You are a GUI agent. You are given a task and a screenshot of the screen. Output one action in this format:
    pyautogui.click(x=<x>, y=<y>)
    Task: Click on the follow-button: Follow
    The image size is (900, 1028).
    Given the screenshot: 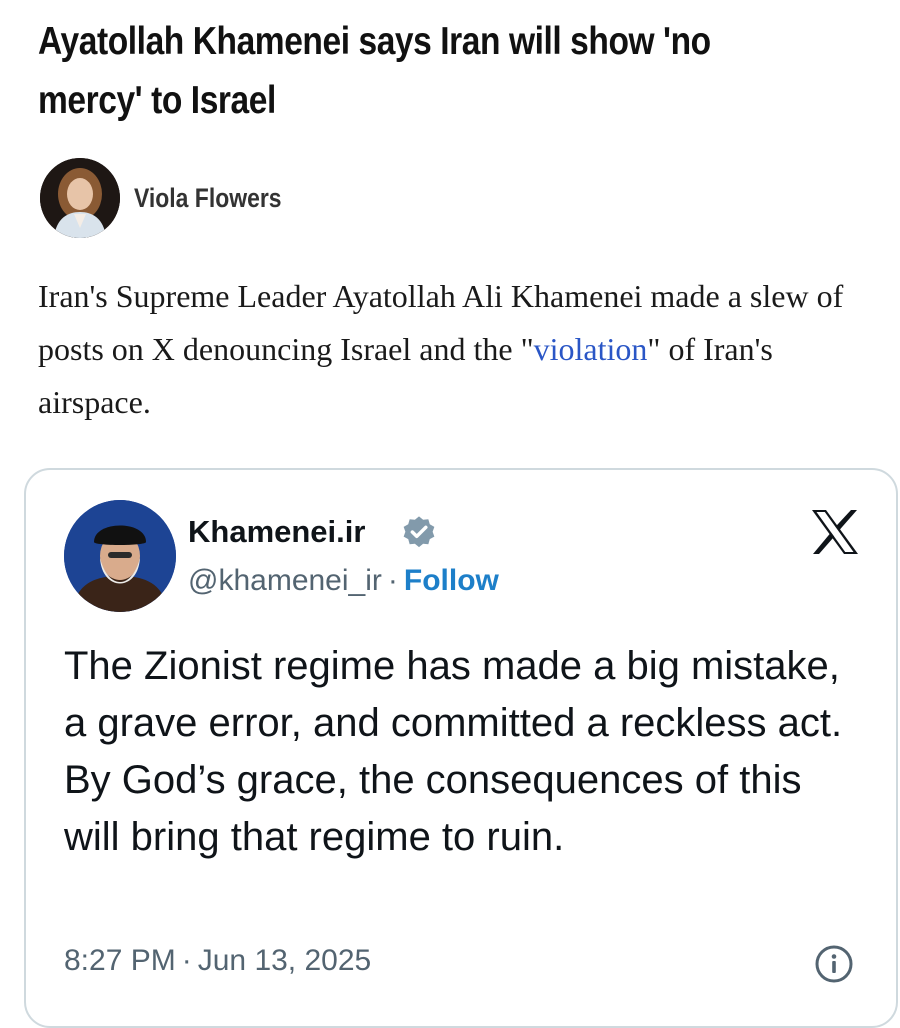 What is the action you would take?
    pyautogui.click(x=451, y=580)
    